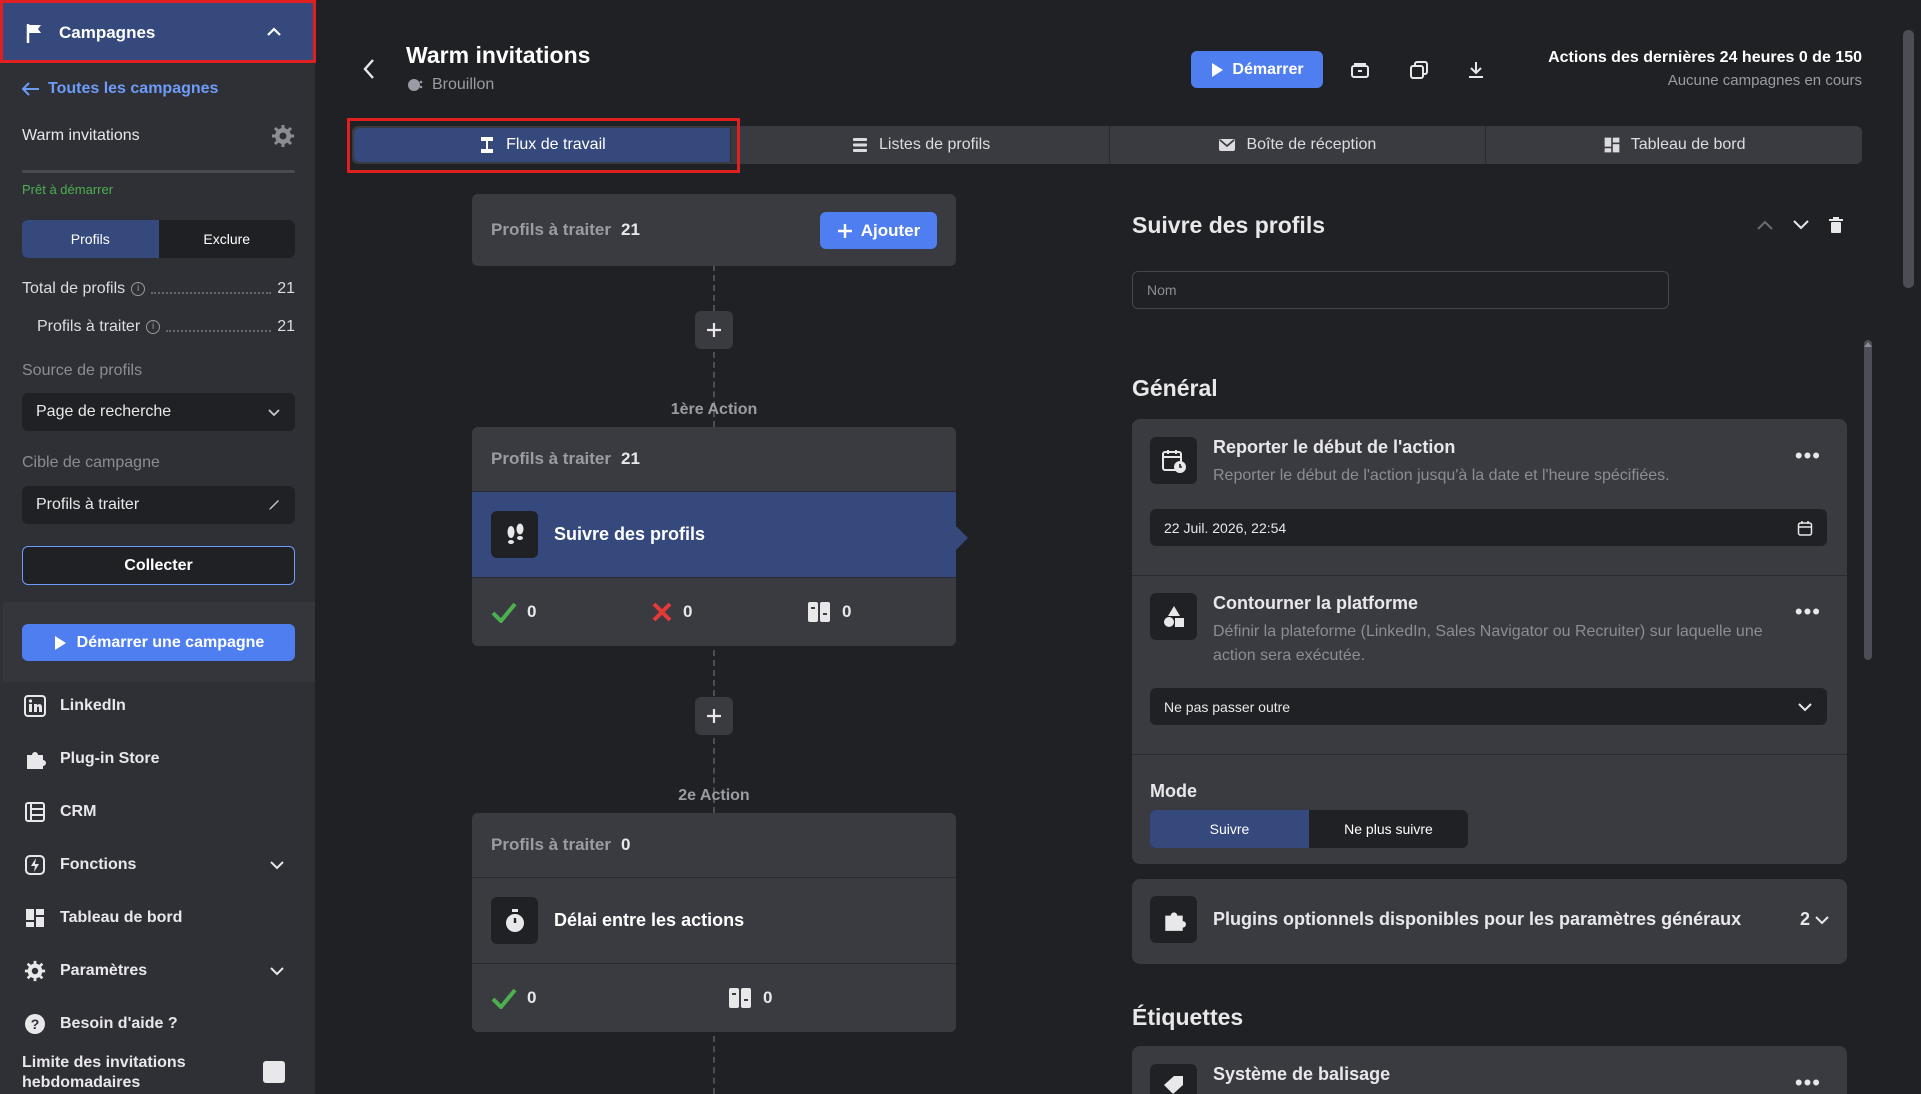 This screenshot has height=1094, width=1921. What do you see at coordinates (274, 1072) in the screenshot?
I see `external-link-icon` at bounding box center [274, 1072].